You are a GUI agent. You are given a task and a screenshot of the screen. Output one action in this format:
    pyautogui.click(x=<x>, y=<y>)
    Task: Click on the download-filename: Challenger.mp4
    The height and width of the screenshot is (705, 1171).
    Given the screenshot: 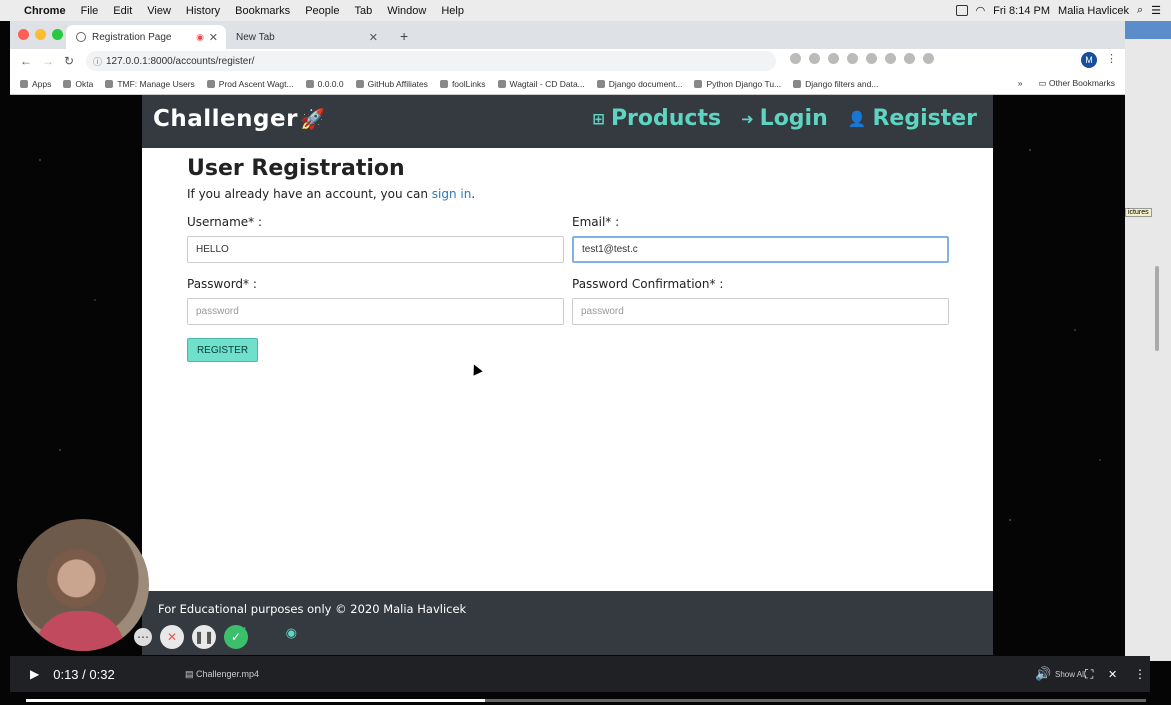 What is the action you would take?
    pyautogui.click(x=228, y=673)
    